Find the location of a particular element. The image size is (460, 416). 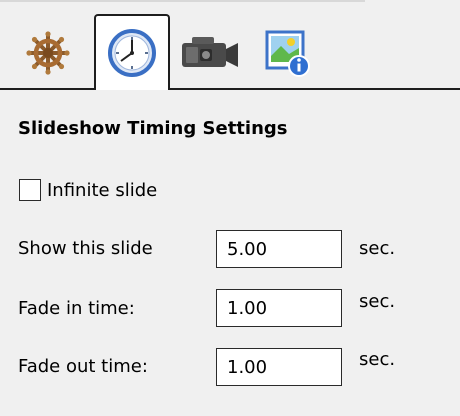

clock-icon is located at coordinates (132, 53).